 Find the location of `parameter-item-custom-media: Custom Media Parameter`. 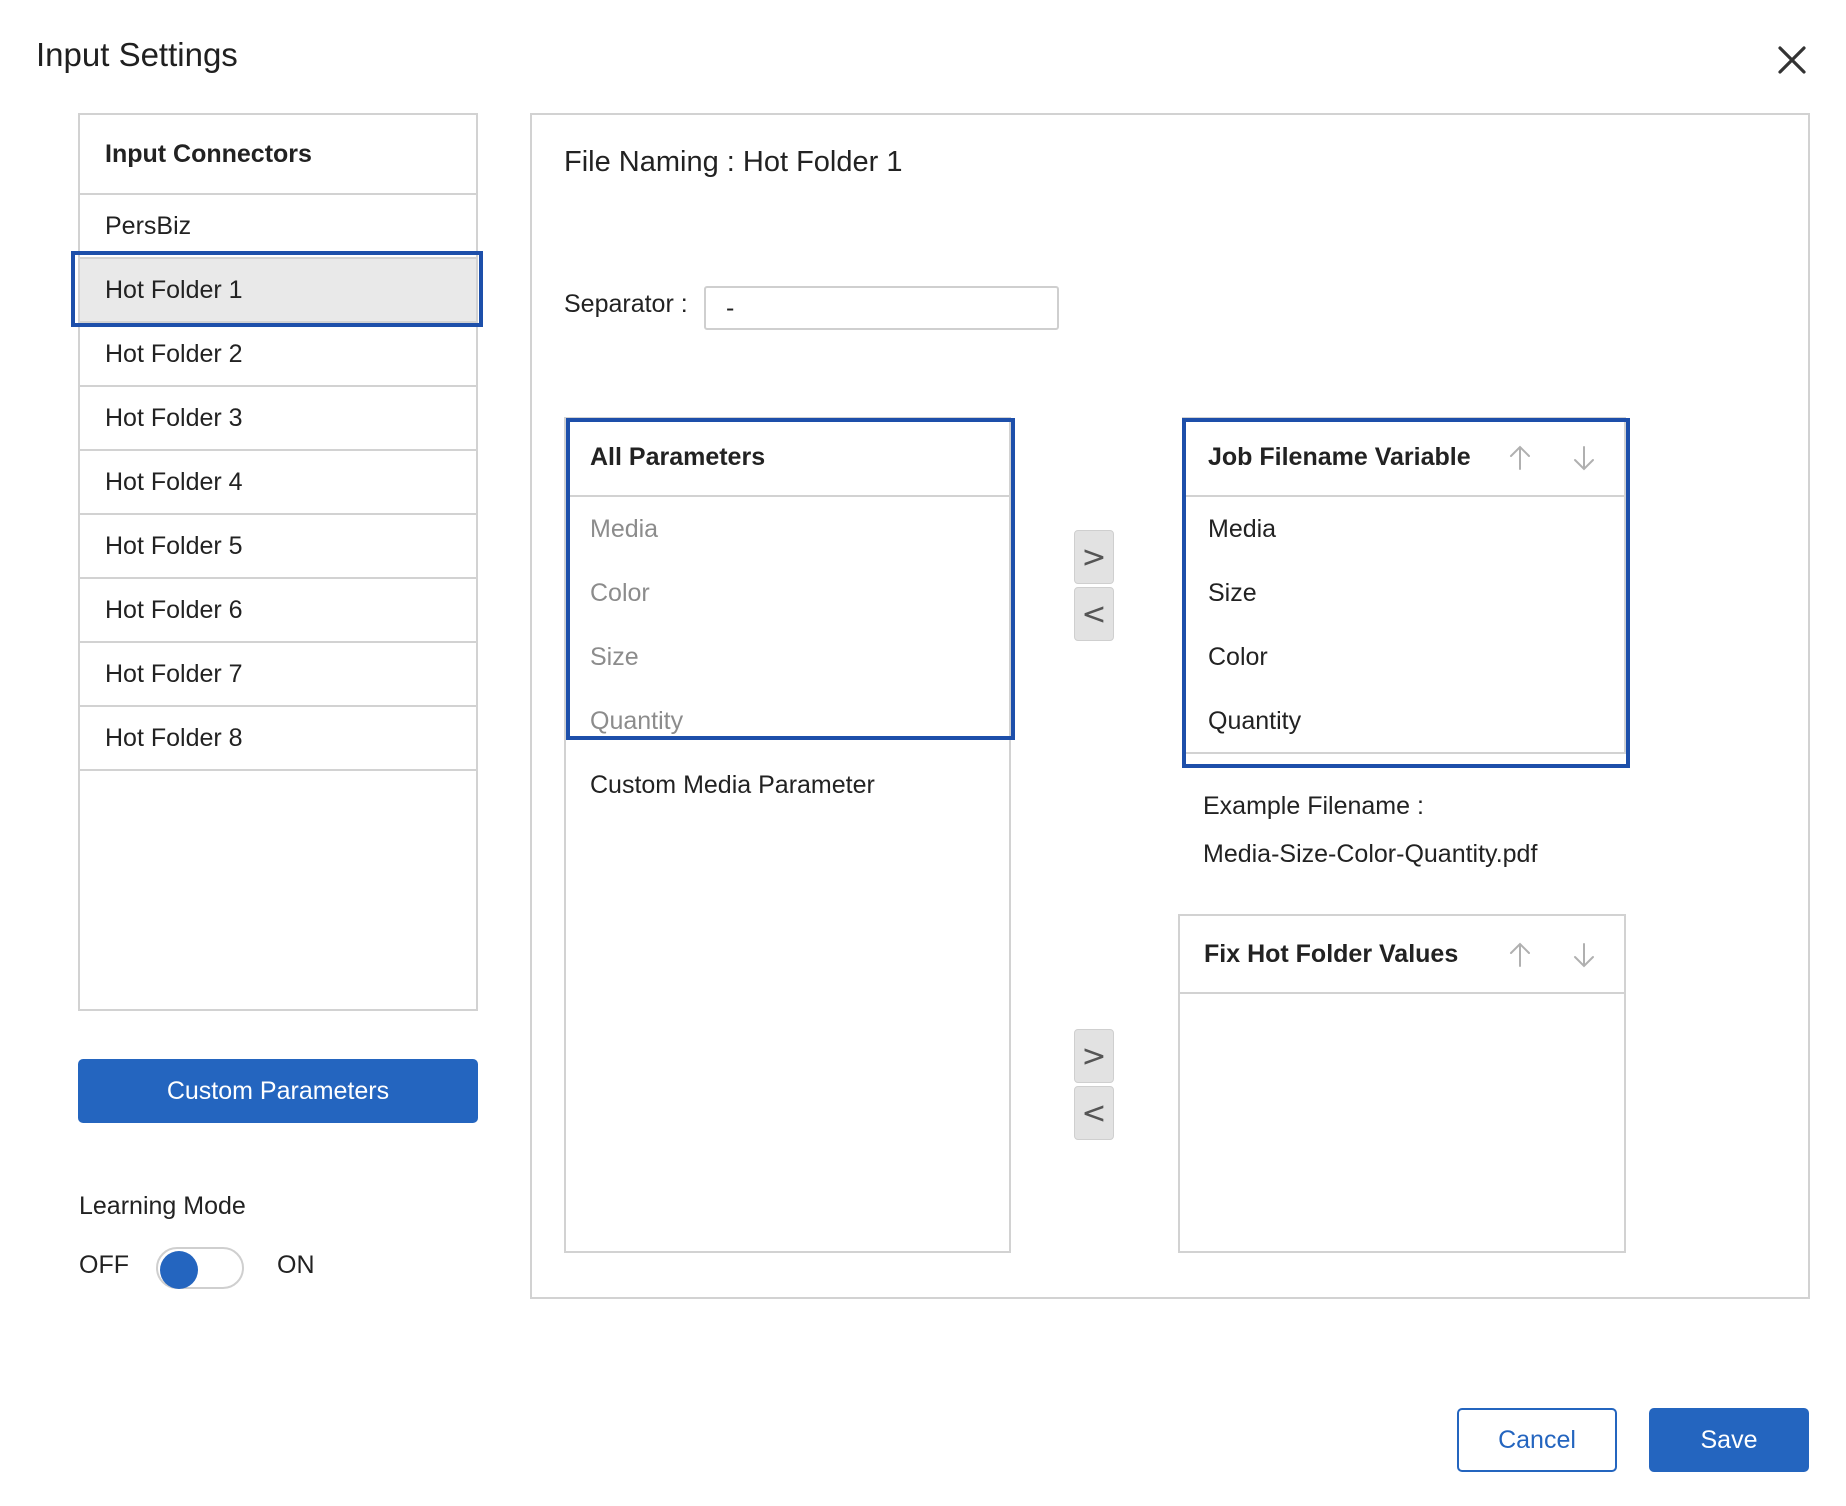

parameter-item-custom-media: Custom Media Parameter is located at coordinates (732, 785).